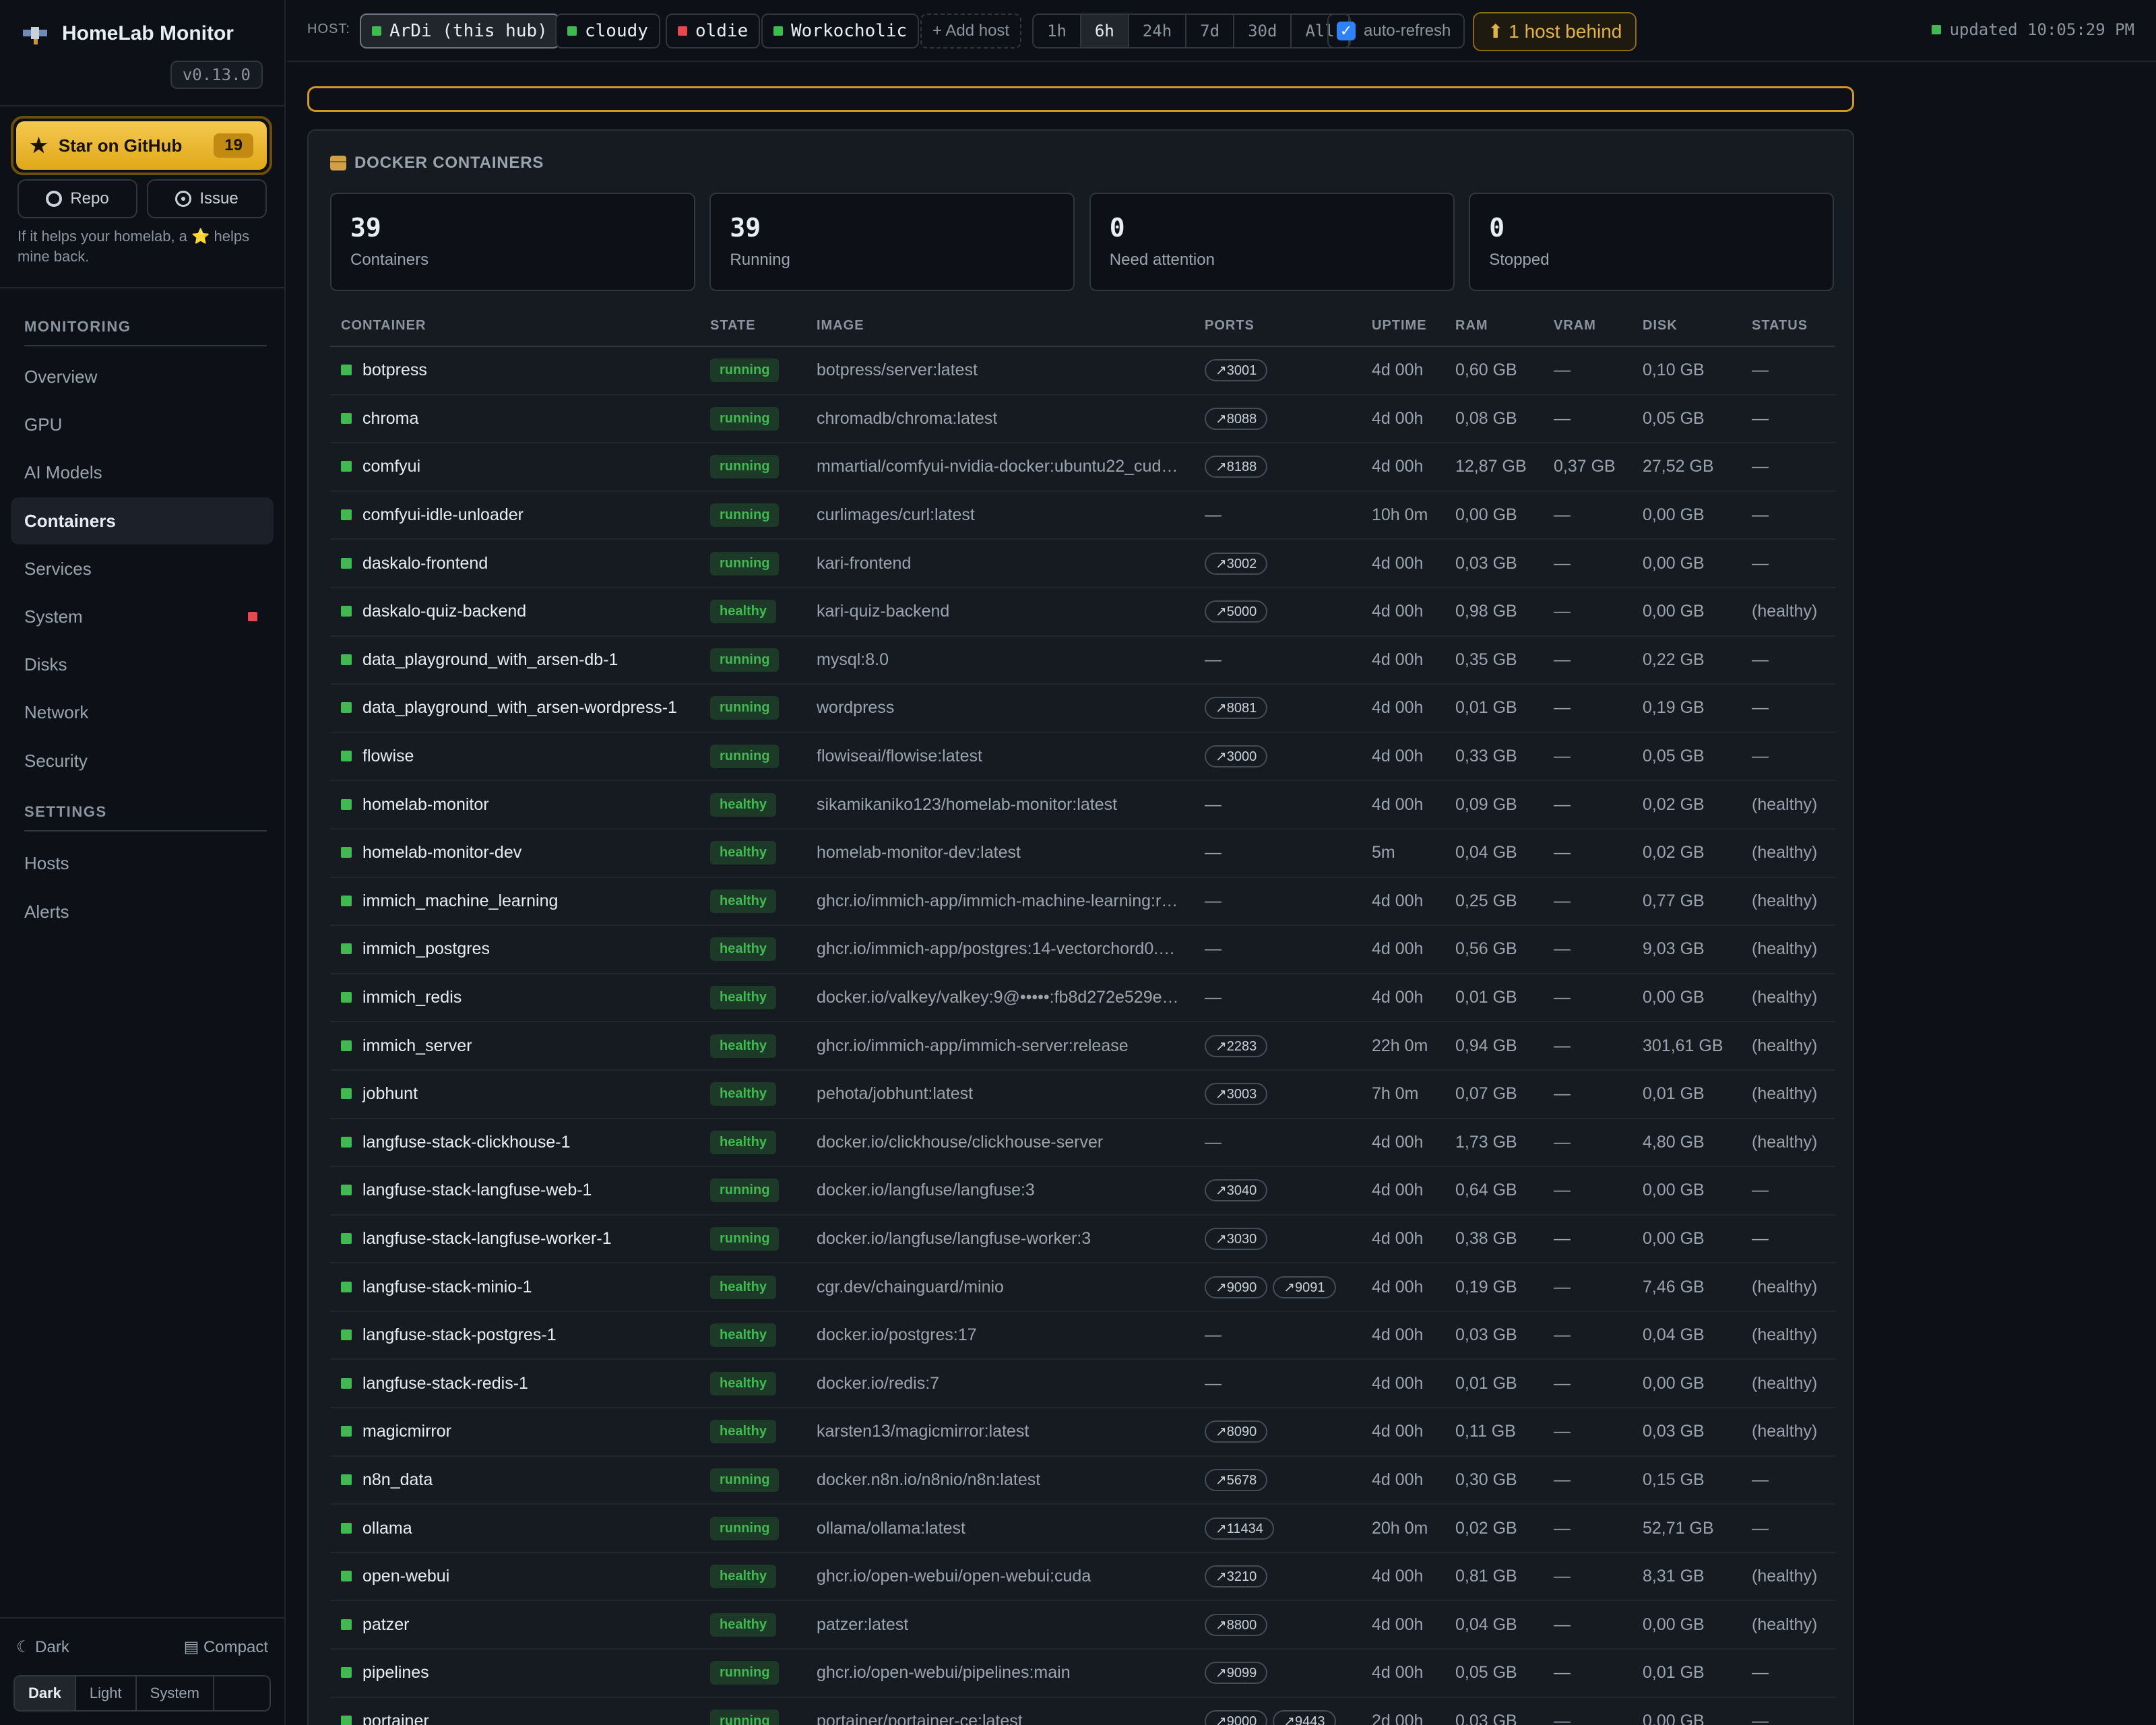  Describe the element at coordinates (1494, 326) in the screenshot. I see `column-header-ram: RAM` at that location.